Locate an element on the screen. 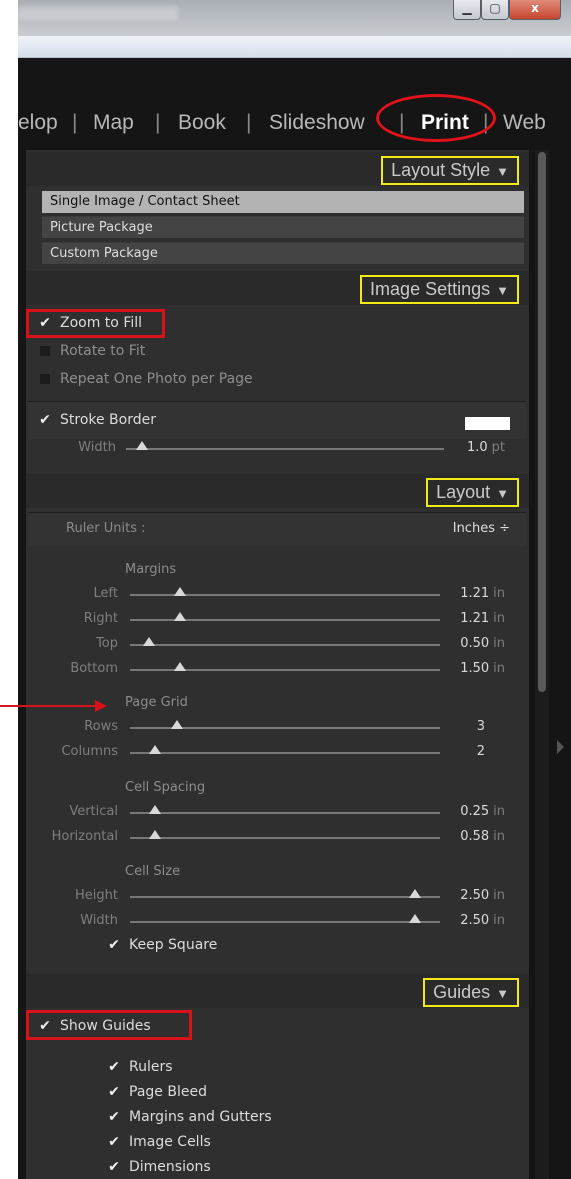 This screenshot has width=571, height=1179. guide-page-bleed-checkbox: ✔ Page Bleed is located at coordinates (157, 1092).